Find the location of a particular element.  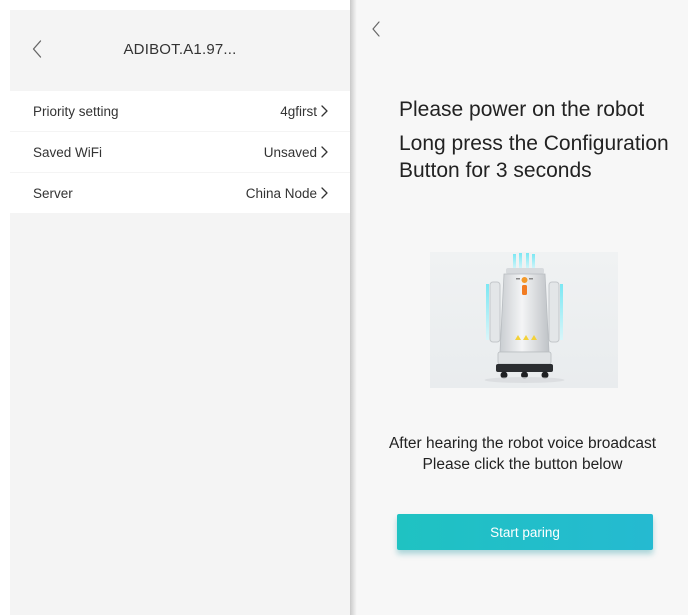

priority-setting-label: Priority setting is located at coordinates (76, 111).